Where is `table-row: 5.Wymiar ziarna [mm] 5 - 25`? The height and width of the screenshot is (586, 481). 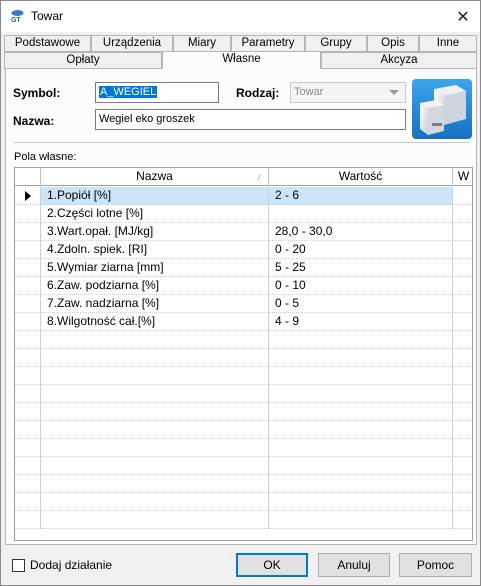 table-row: 5.Wymiar ziarna [mm] 5 - 25 is located at coordinates (243, 268).